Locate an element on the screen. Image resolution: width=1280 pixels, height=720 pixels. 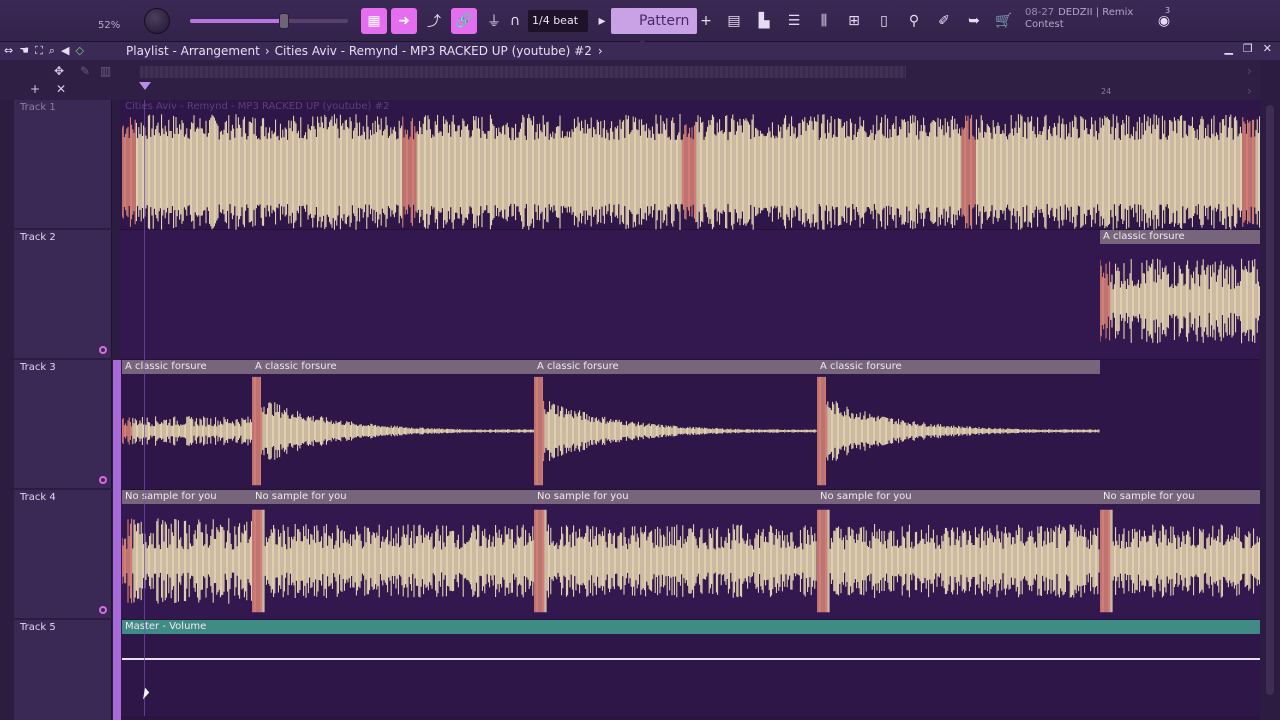
move-tool-icon: ✥ is located at coordinates (59, 71).